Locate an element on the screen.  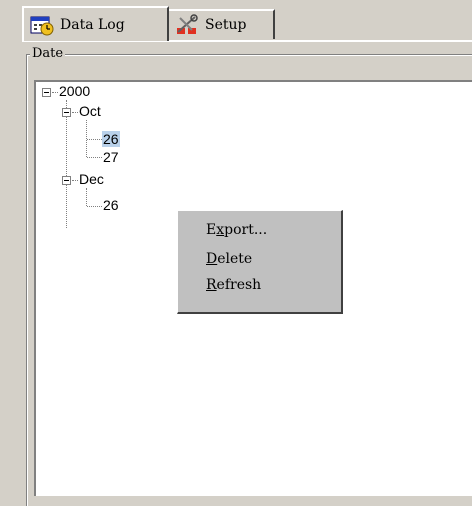
context-menu: Export... Delete Refresh is located at coordinates (260, 262).